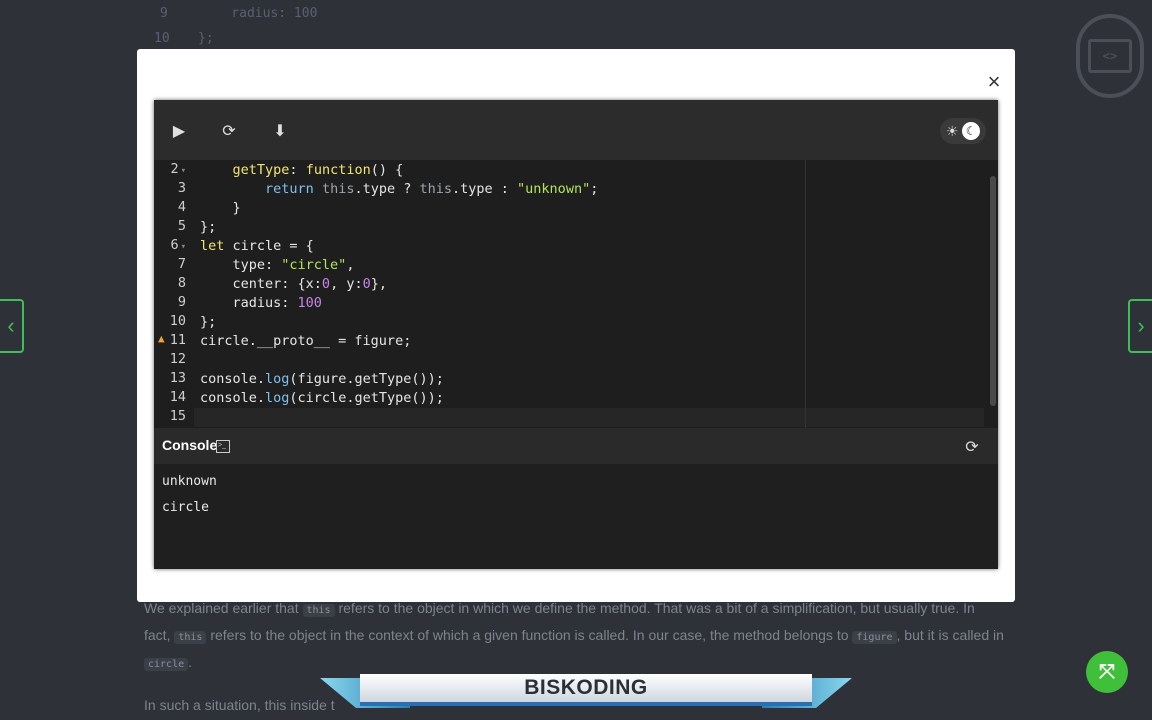  What do you see at coordinates (178, 245) in the screenshot?
I see `line-number: 6 ▾` at bounding box center [178, 245].